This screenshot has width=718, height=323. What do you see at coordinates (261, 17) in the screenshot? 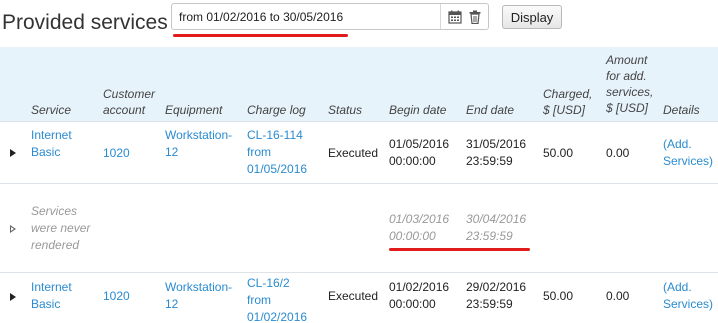
I see `date-range-value: from 01/02/2016 to 30/05/2016` at bounding box center [261, 17].